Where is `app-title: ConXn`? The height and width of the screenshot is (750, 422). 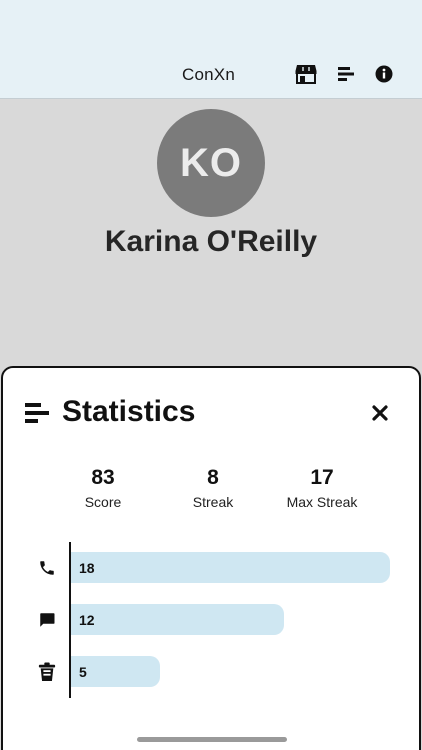 app-title: ConXn is located at coordinates (208, 74).